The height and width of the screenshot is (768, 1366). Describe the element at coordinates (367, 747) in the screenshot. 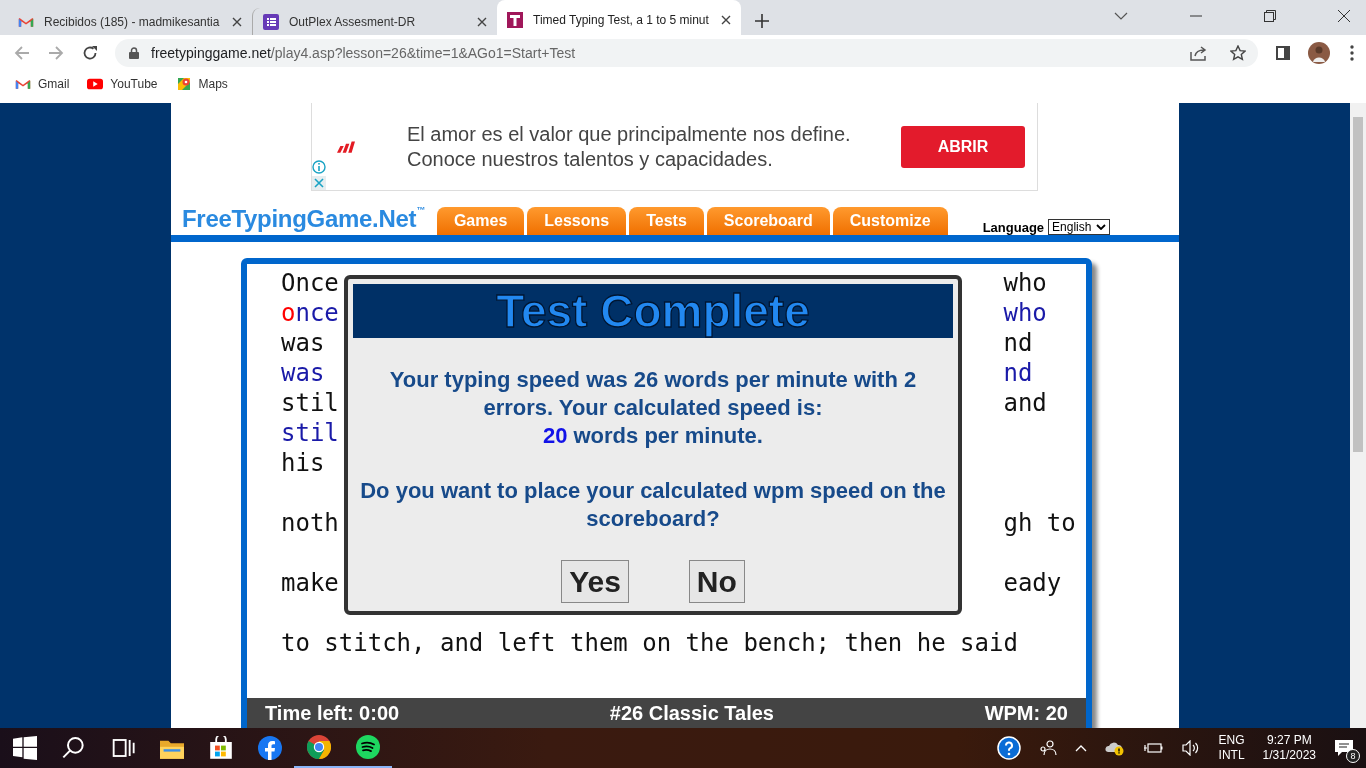

I see `spotify-icon` at that location.